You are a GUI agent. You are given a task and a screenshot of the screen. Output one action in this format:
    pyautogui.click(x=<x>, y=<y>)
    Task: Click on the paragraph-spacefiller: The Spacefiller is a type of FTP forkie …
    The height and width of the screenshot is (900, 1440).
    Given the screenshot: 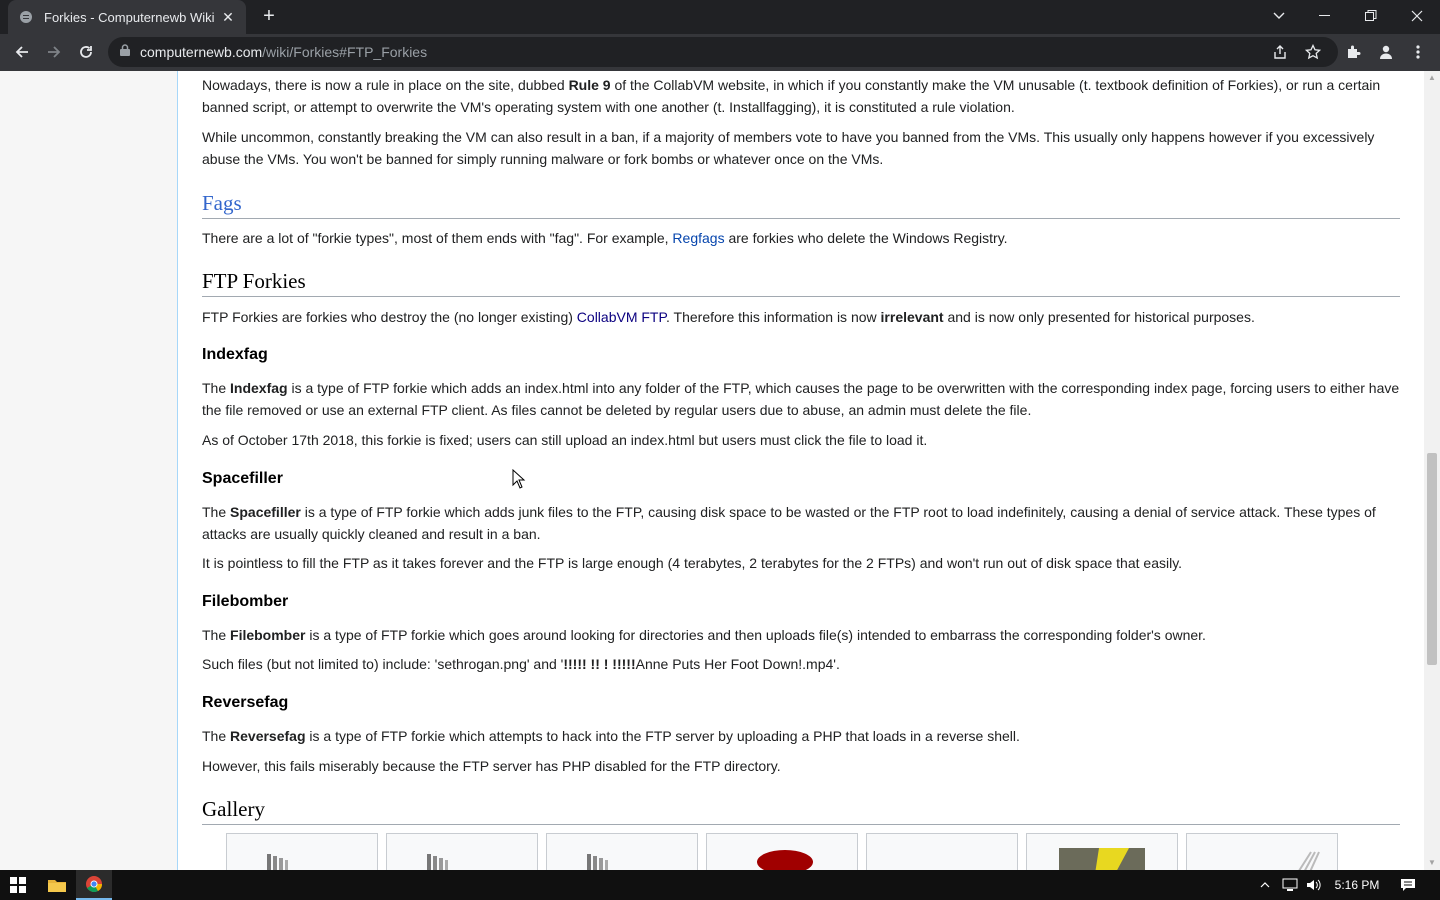 What is the action you would take?
    pyautogui.click(x=789, y=523)
    